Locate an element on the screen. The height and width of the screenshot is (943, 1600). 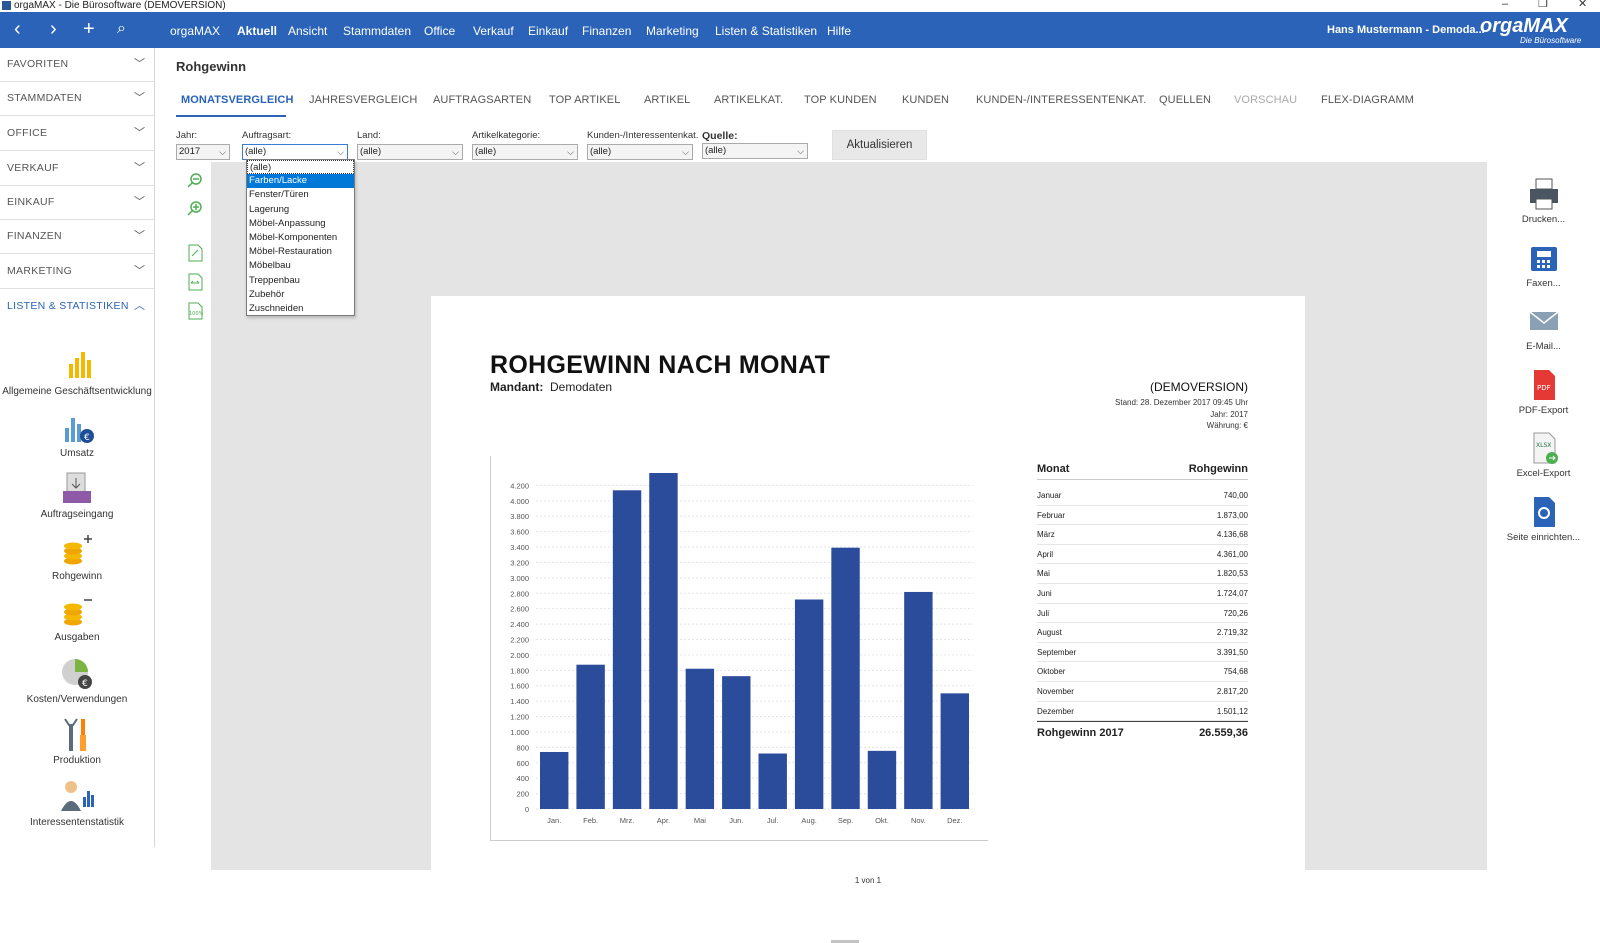
menu-orgamax: orgaMAX is located at coordinates (195, 31).